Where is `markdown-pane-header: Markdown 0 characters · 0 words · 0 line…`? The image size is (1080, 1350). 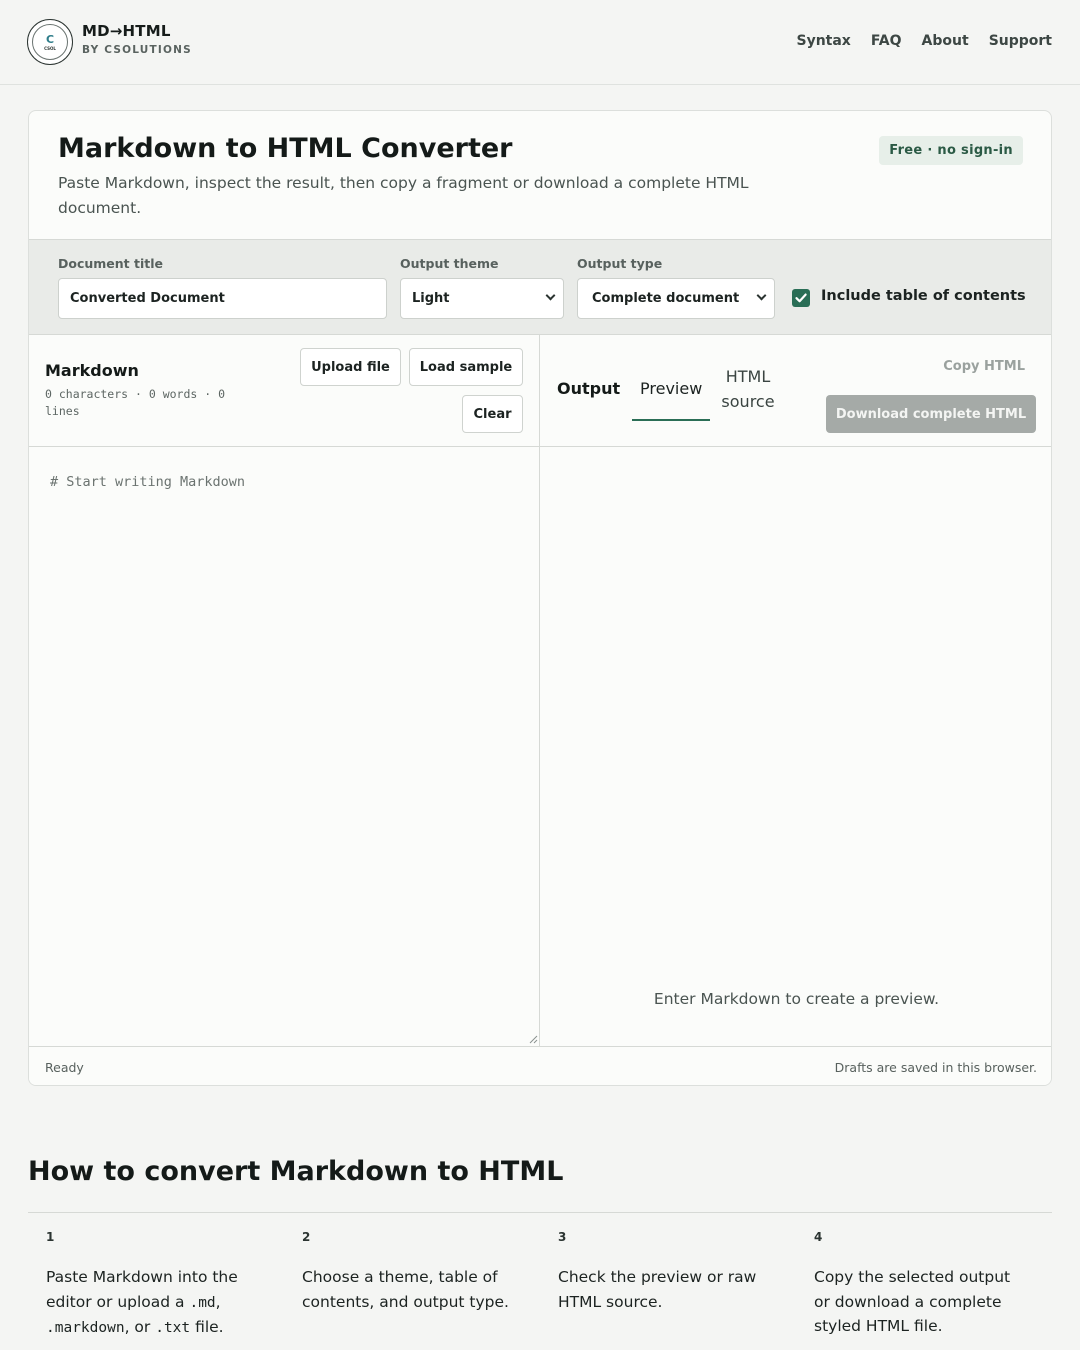
markdown-pane-header: Markdown 0 characters · 0 words · 0 line… is located at coordinates (284, 391).